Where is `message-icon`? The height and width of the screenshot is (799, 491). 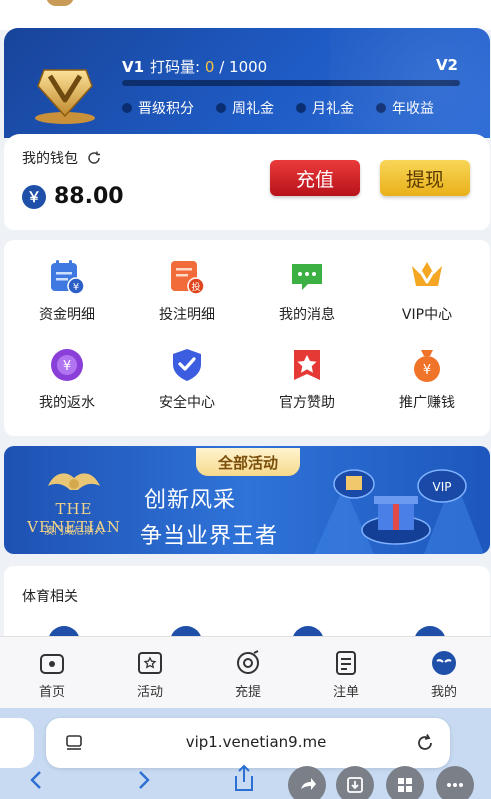
message-icon is located at coordinates (307, 277).